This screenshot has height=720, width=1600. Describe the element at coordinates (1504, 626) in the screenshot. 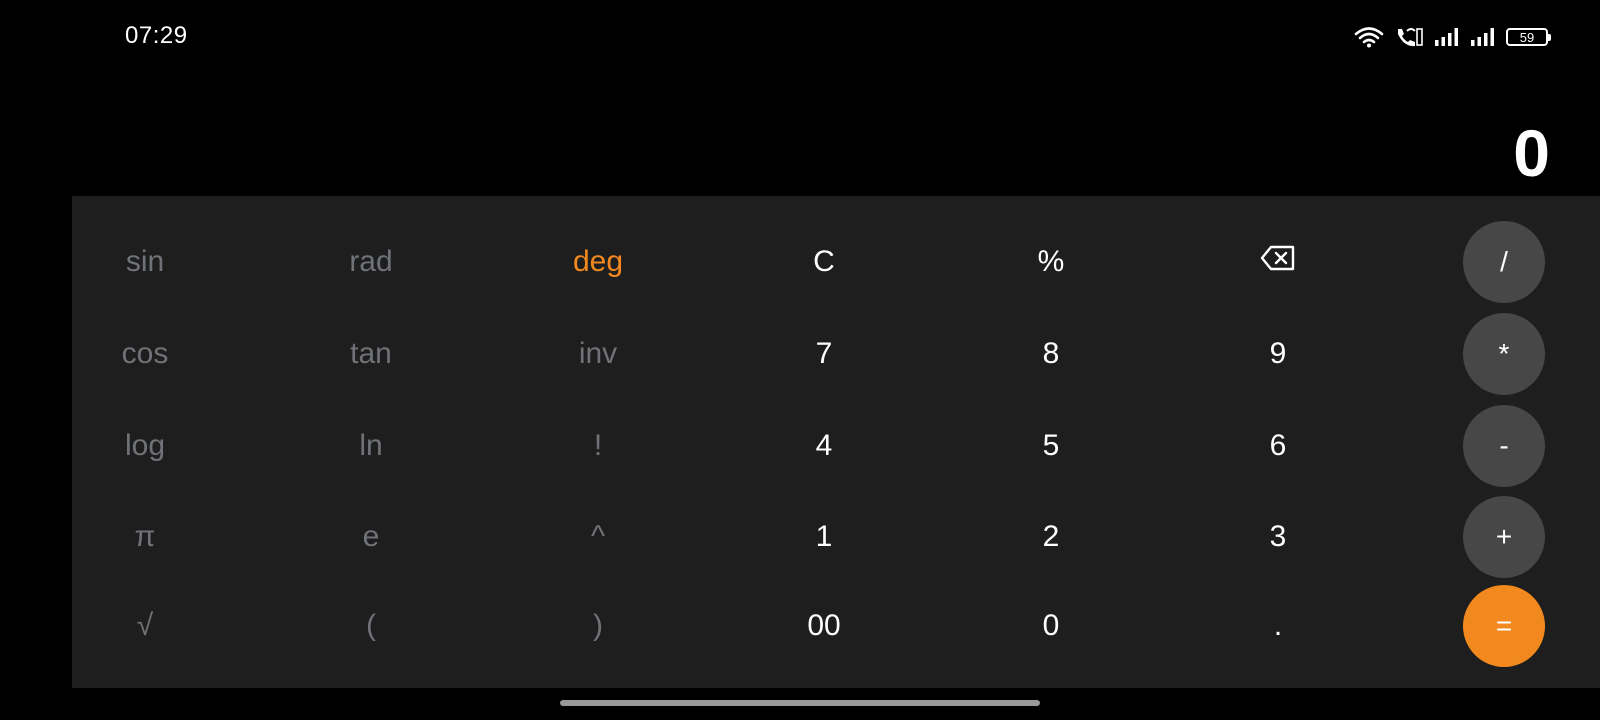

I see `equals-button: =` at that location.